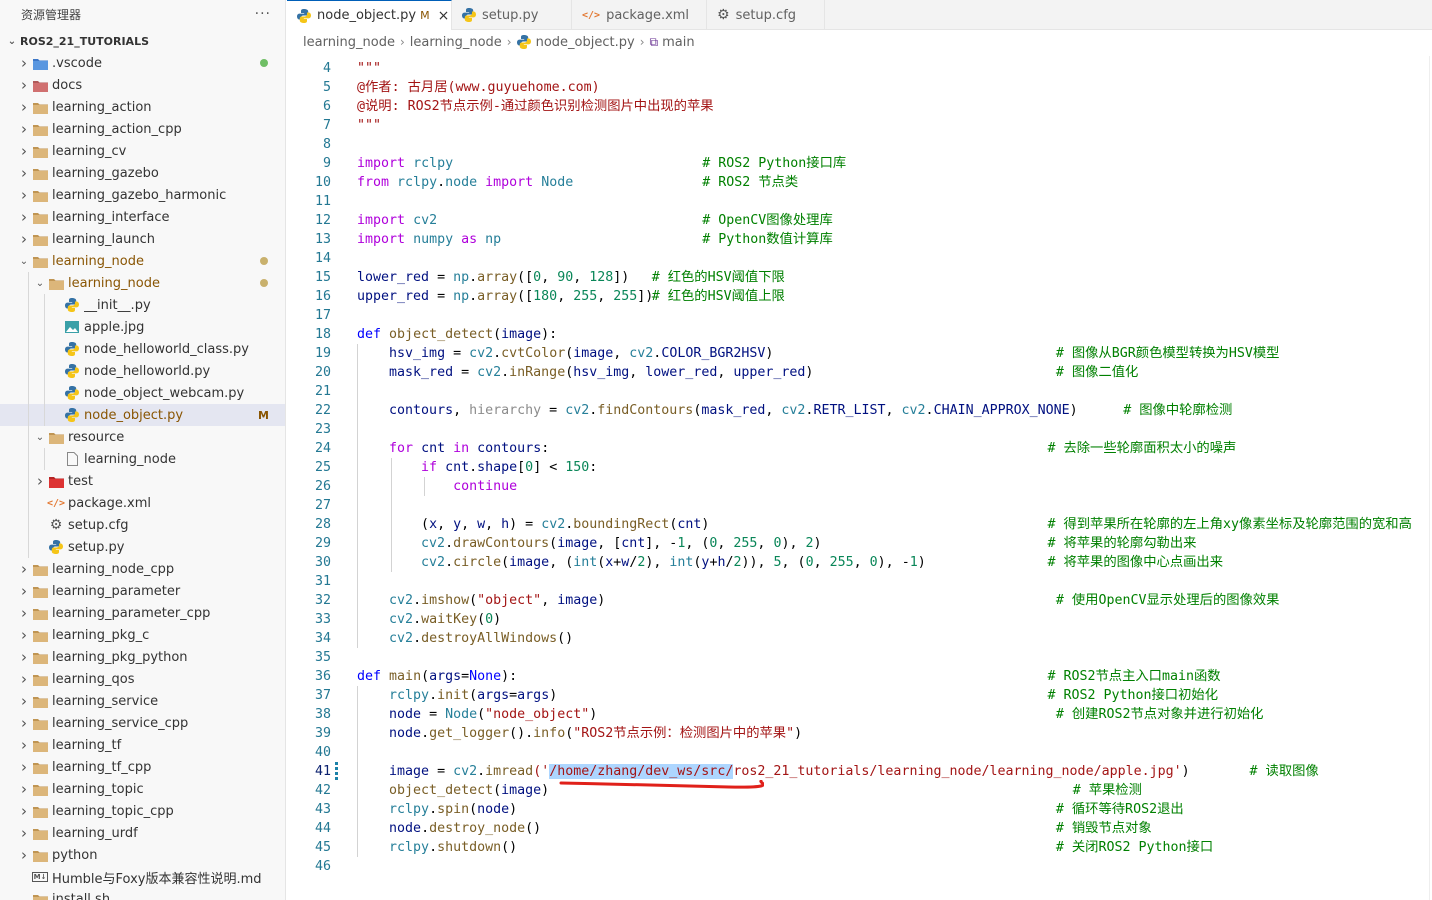 This screenshot has height=900, width=1432. What do you see at coordinates (142, 833) in the screenshot?
I see `tree-item: › learning_urdf` at bounding box center [142, 833].